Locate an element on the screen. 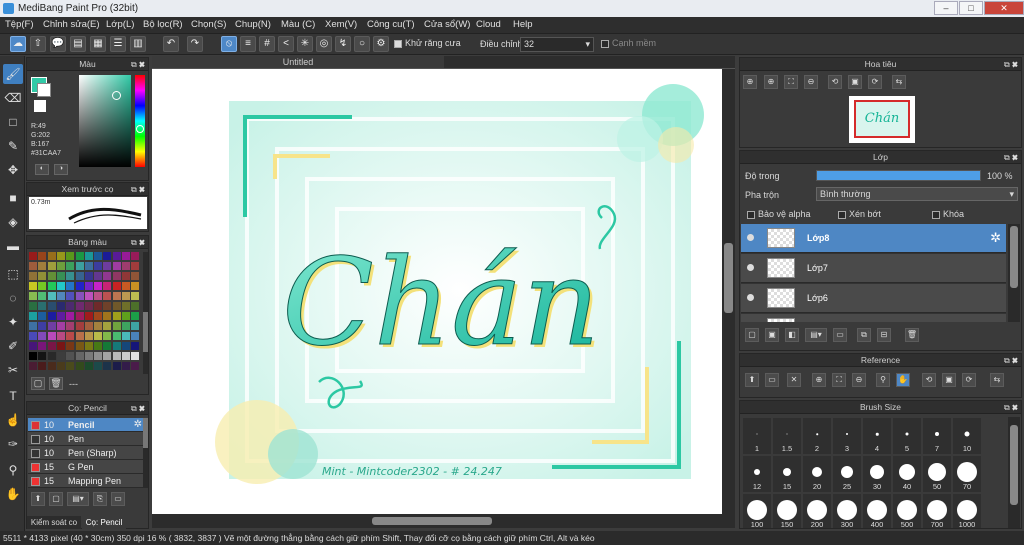 This screenshot has height=545, width=1024. reference-zoom-in-icon: ⊕ is located at coordinates (819, 380).